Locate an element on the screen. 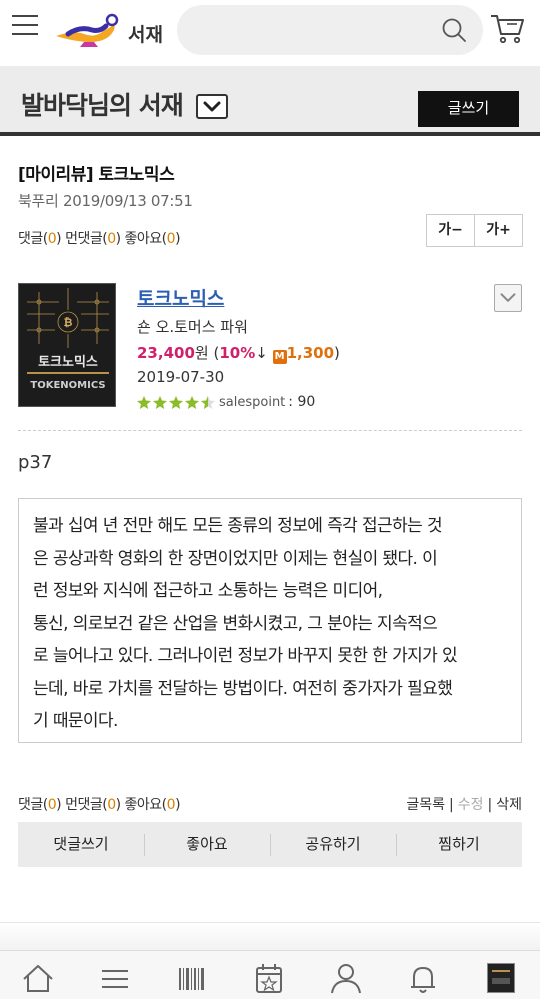 This screenshot has width=540, height=999. font-decrease-button: 가− is located at coordinates (451, 230).